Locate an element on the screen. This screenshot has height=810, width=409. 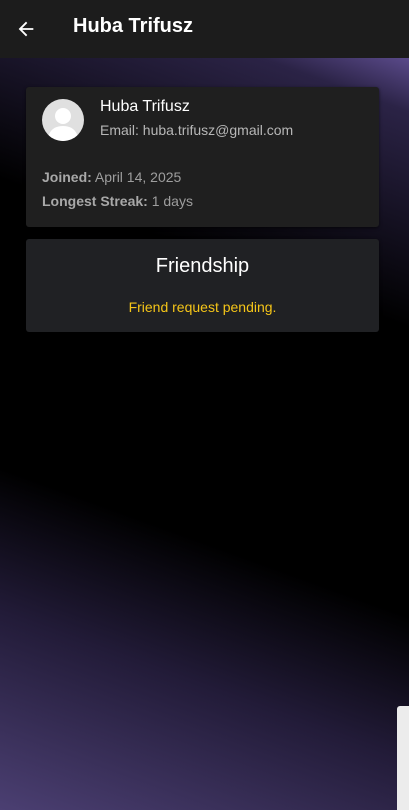
streak-stat: Longest Streak: 1 days is located at coordinates (117, 201).